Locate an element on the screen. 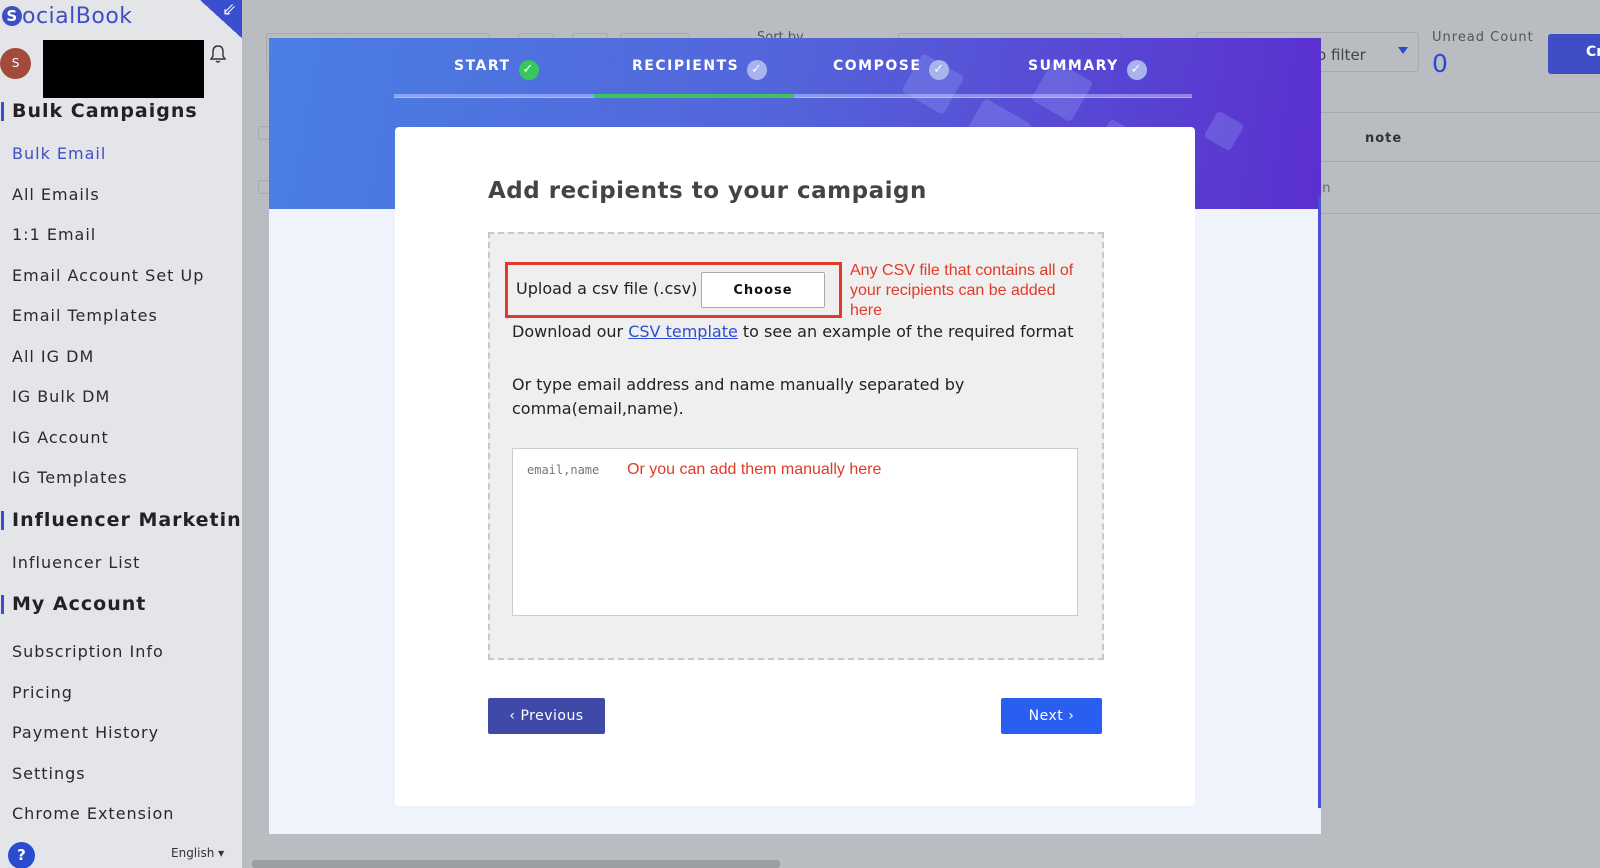 This screenshot has height=868, width=1600. table-header is located at coordinates (1460, 137).